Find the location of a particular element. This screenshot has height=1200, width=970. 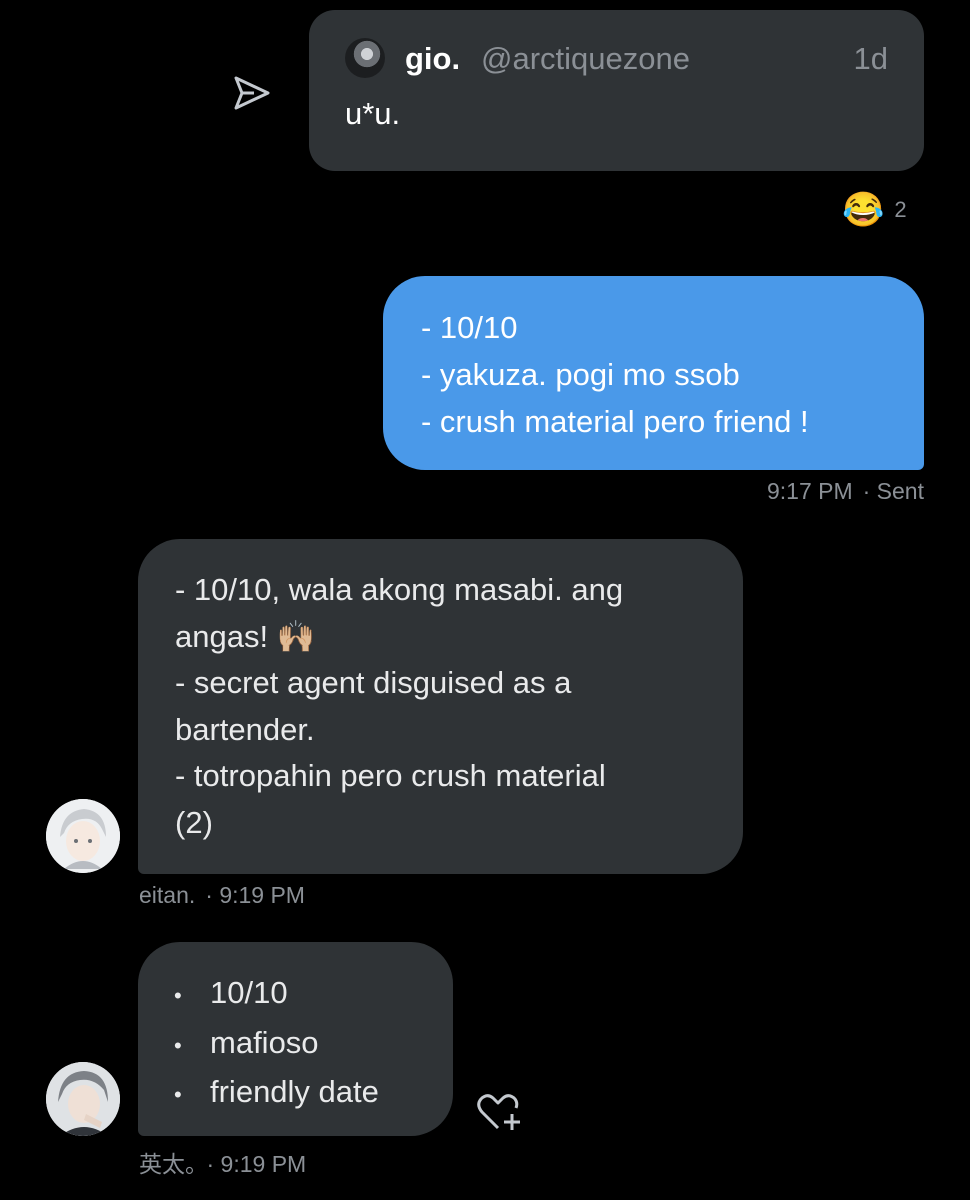

reaction-count: 2 is located at coordinates (900, 209).